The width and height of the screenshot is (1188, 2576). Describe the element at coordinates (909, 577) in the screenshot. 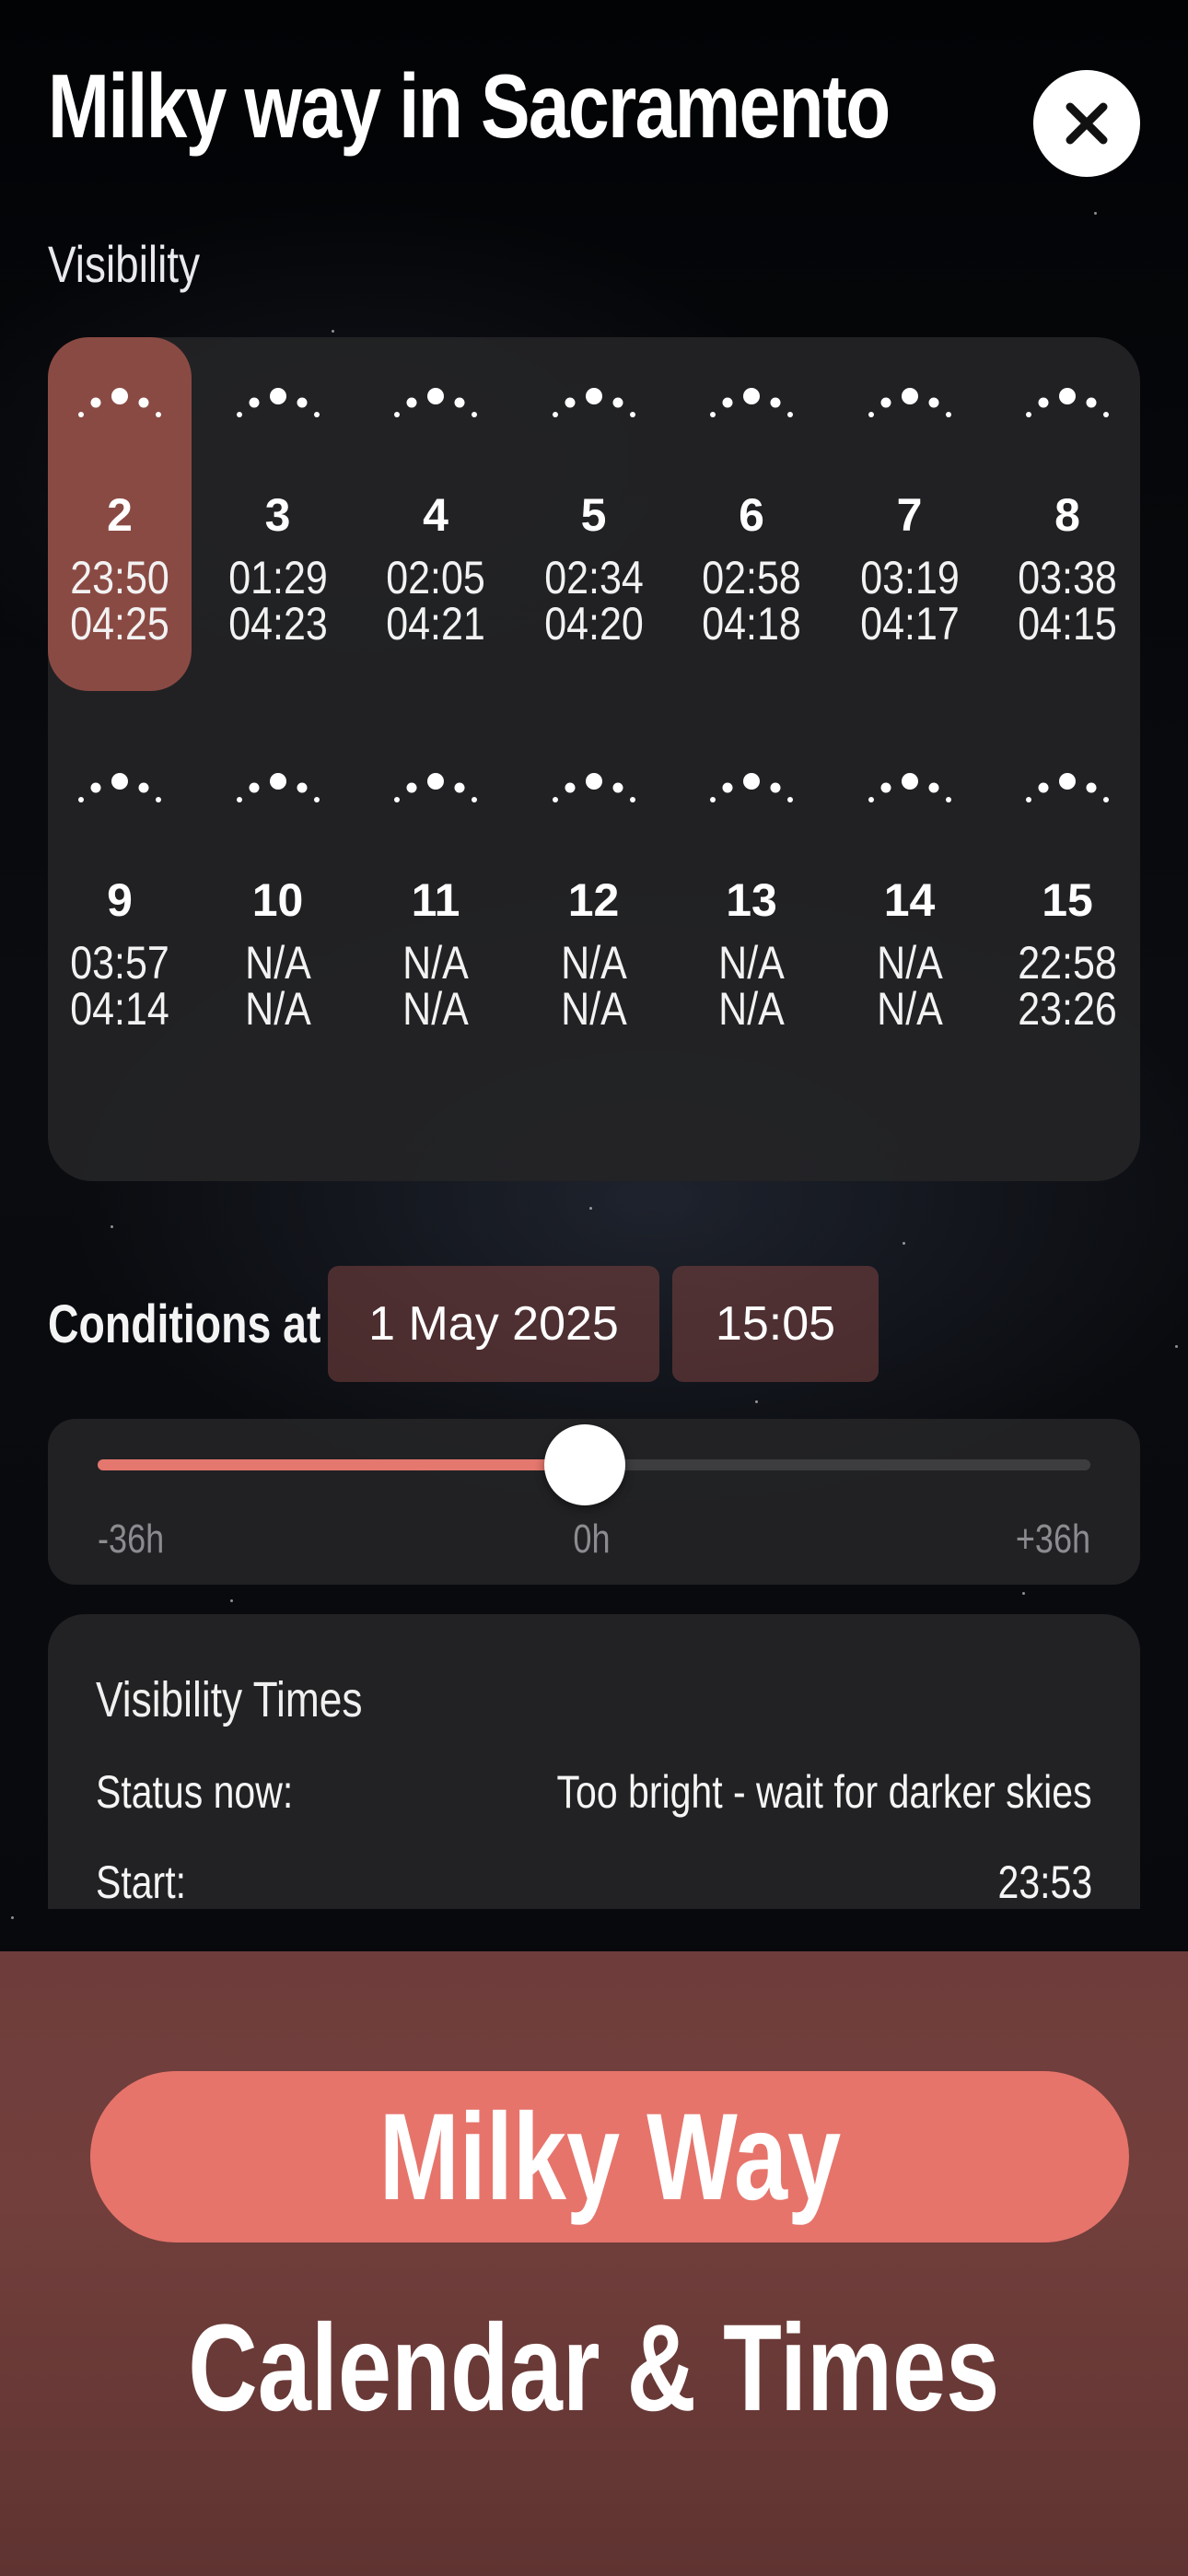

I see `calendar-day-start: 03:19` at that location.